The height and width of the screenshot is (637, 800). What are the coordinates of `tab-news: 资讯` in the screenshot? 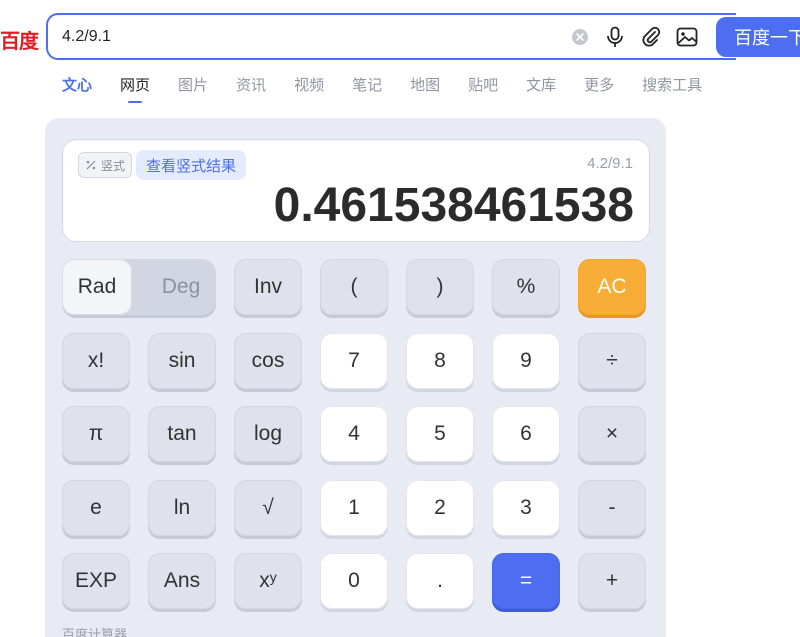 It's located at (251, 87).